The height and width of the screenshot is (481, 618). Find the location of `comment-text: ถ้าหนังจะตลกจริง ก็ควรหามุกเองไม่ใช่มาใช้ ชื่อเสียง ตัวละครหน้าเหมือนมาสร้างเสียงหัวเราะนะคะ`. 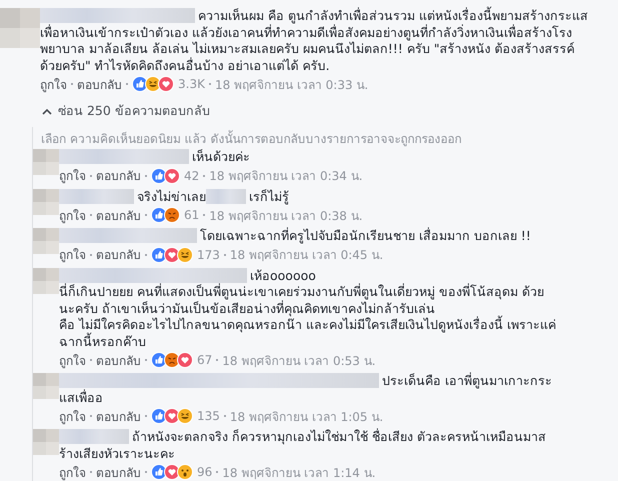

comment-text: ถ้าหนังจะตลกจริง ก็ควรหามุกเองไม่ใช่มาใช้ ชื่อเสียง ตัวละครหน้าเหมือนมาสร้างเสียงหัวเราะนะคะ is located at coordinates (303, 445).